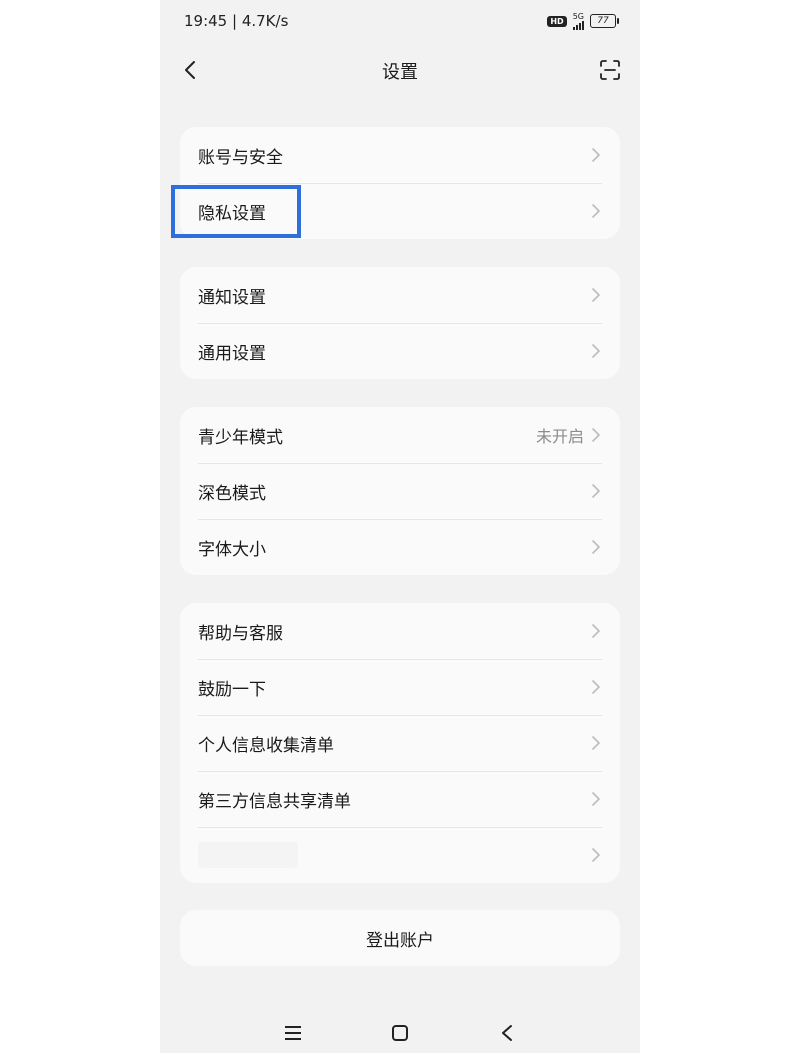 This screenshot has width=800, height=1053. Describe the element at coordinates (236, 21) in the screenshot. I see `status-time-speed: 19:45 | 4.7K/s` at that location.